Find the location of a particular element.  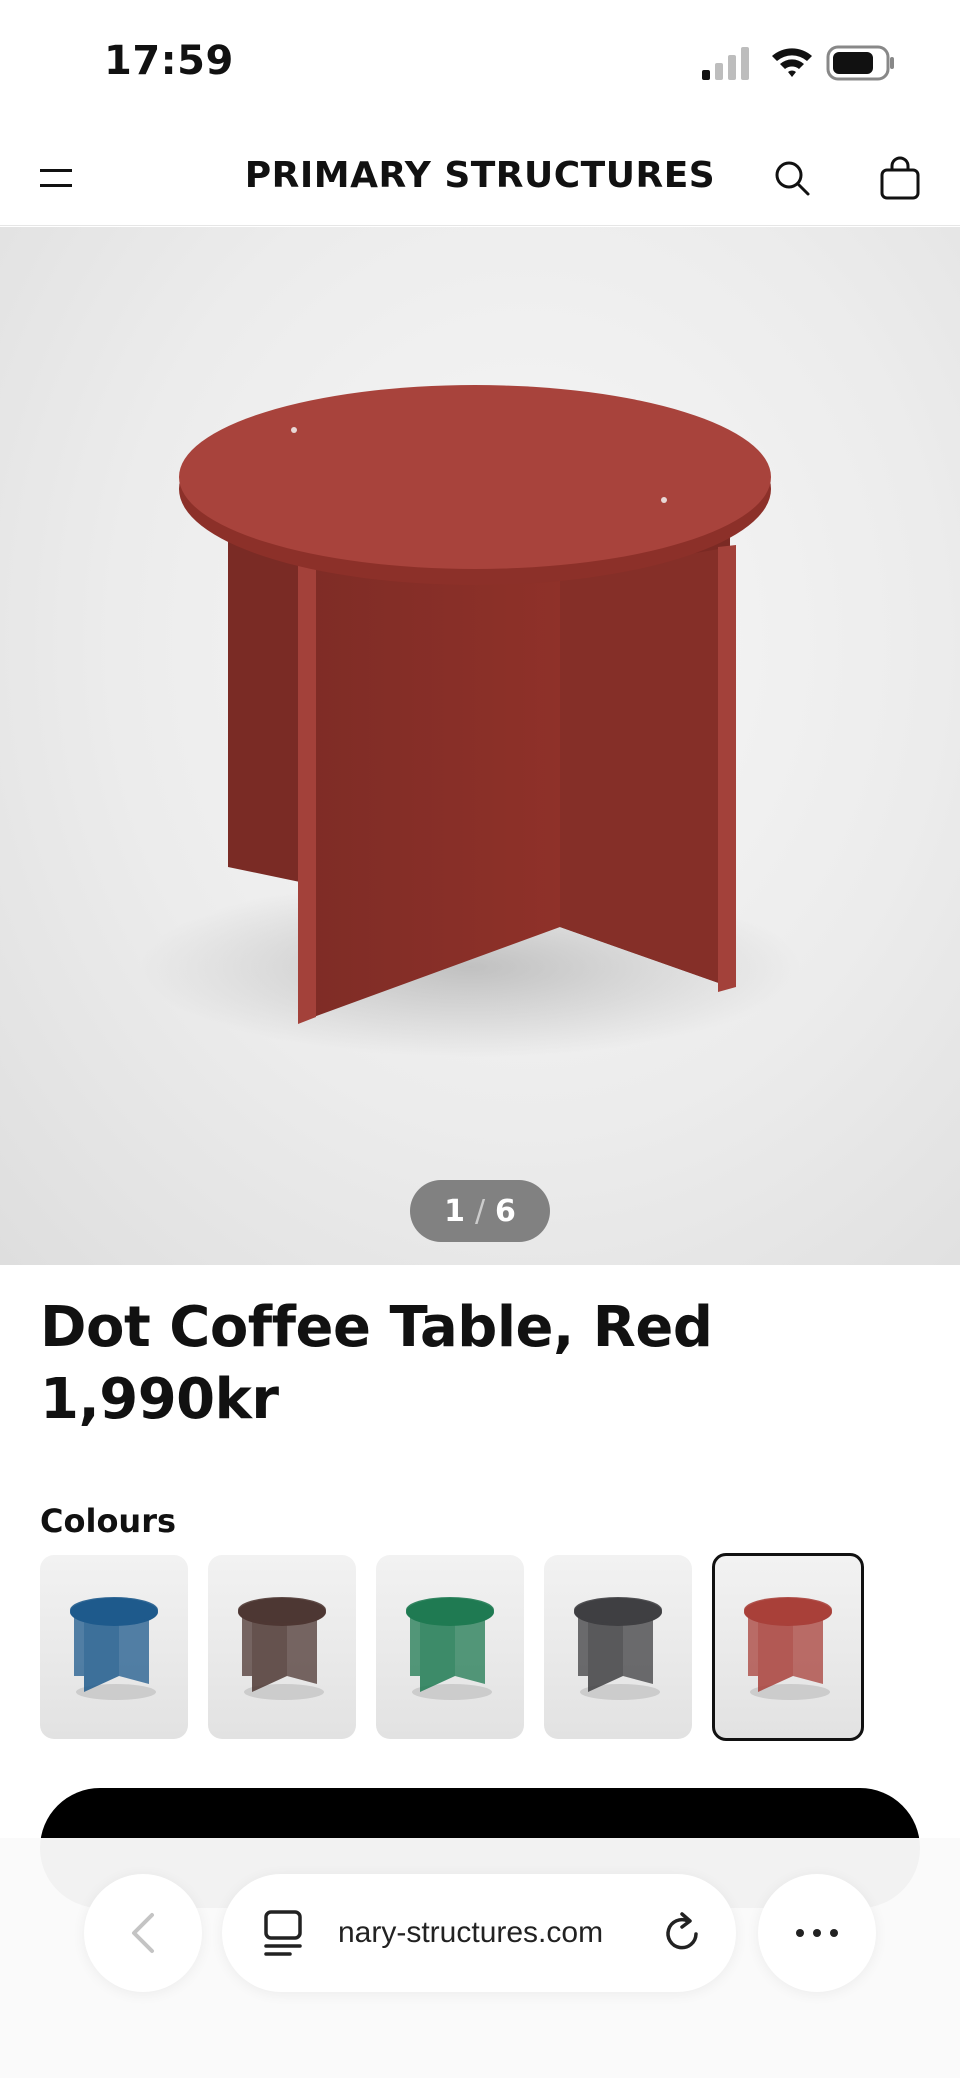

back-button is located at coordinates (143, 1933).